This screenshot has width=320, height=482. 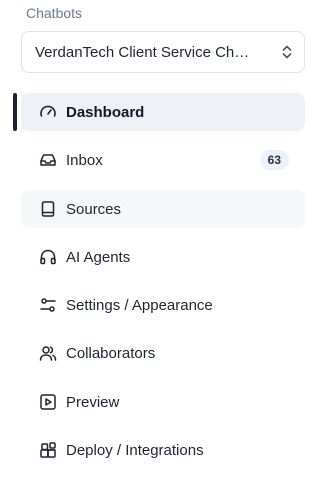 What do you see at coordinates (48, 450) in the screenshot?
I see `blocks-icon` at bounding box center [48, 450].